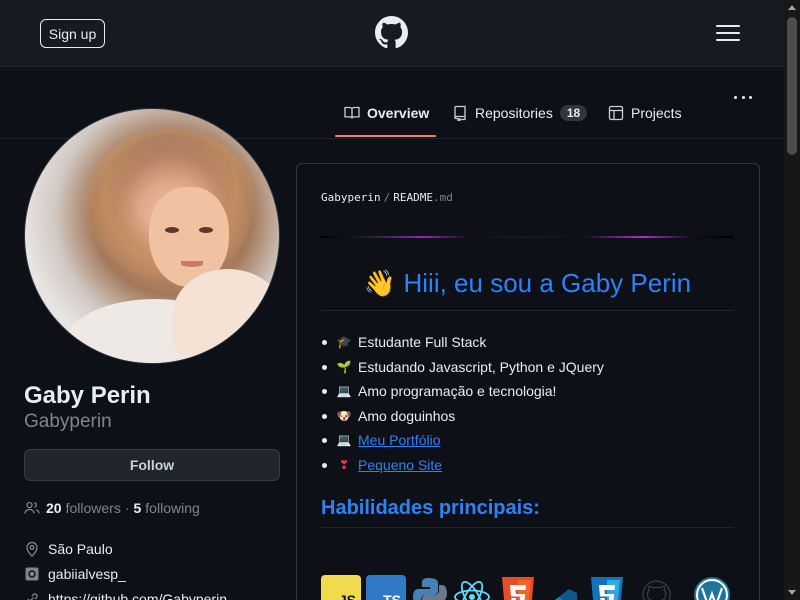  What do you see at coordinates (616, 113) in the screenshot?
I see `table-icon` at bounding box center [616, 113].